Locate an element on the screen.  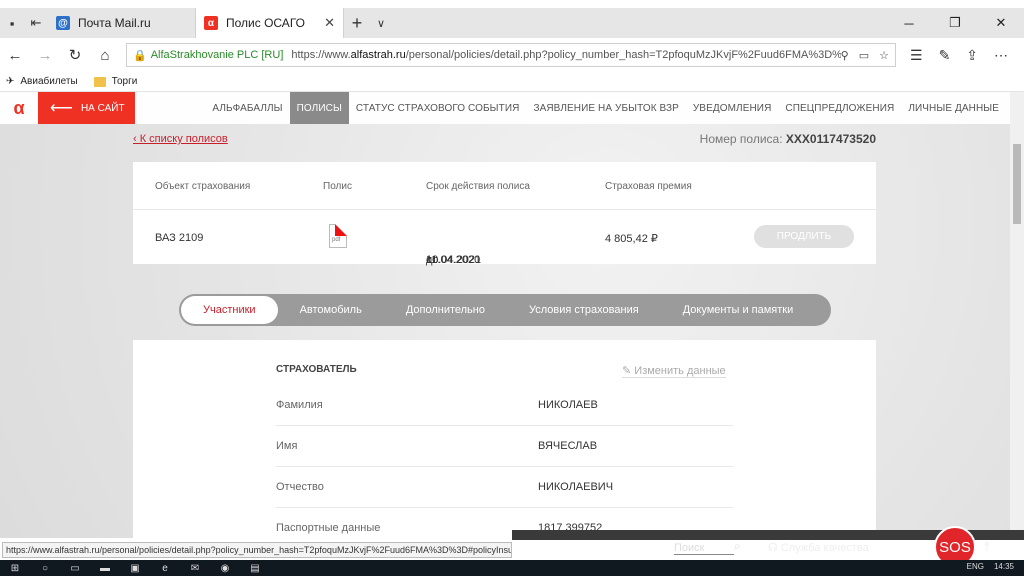
field-patronymic: Отчество НИКОЛАЕВИЧ is located at coordinates (504, 487).